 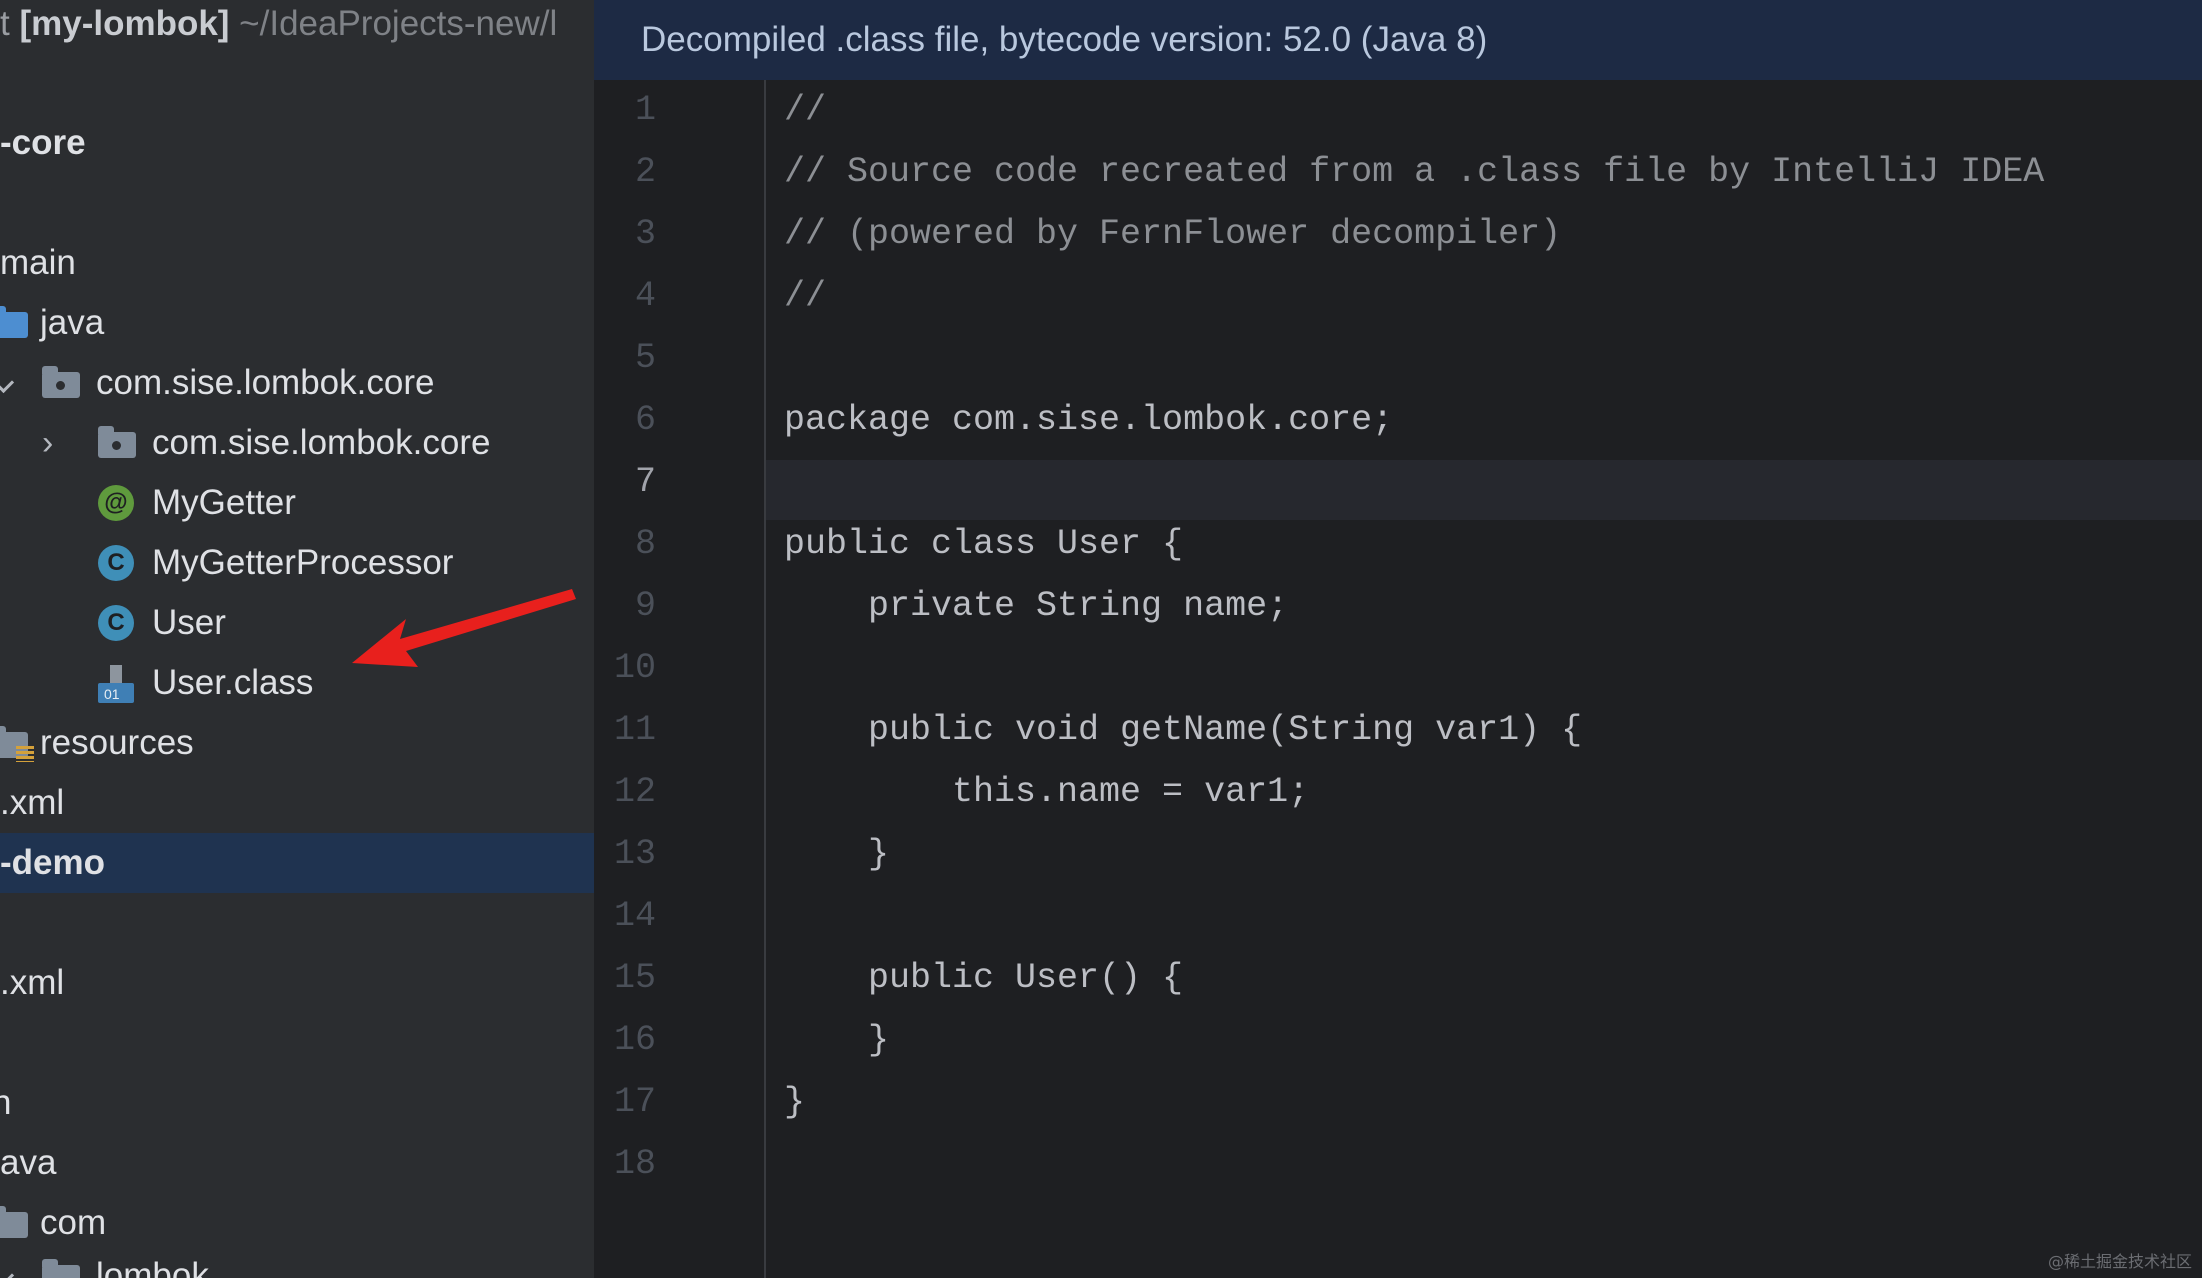 What do you see at coordinates (464, 628) in the screenshot?
I see `red-arrow-annotation` at bounding box center [464, 628].